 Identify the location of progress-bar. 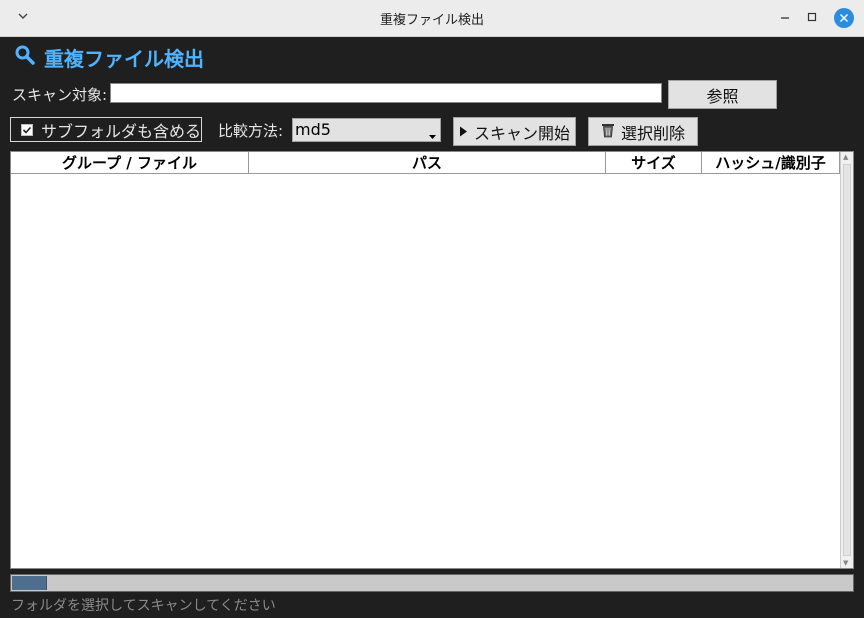
(432, 583).